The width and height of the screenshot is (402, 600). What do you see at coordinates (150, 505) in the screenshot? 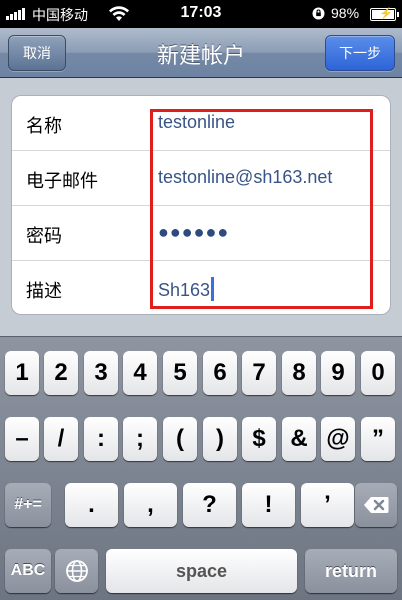
I see `key-comma: ,` at bounding box center [150, 505].